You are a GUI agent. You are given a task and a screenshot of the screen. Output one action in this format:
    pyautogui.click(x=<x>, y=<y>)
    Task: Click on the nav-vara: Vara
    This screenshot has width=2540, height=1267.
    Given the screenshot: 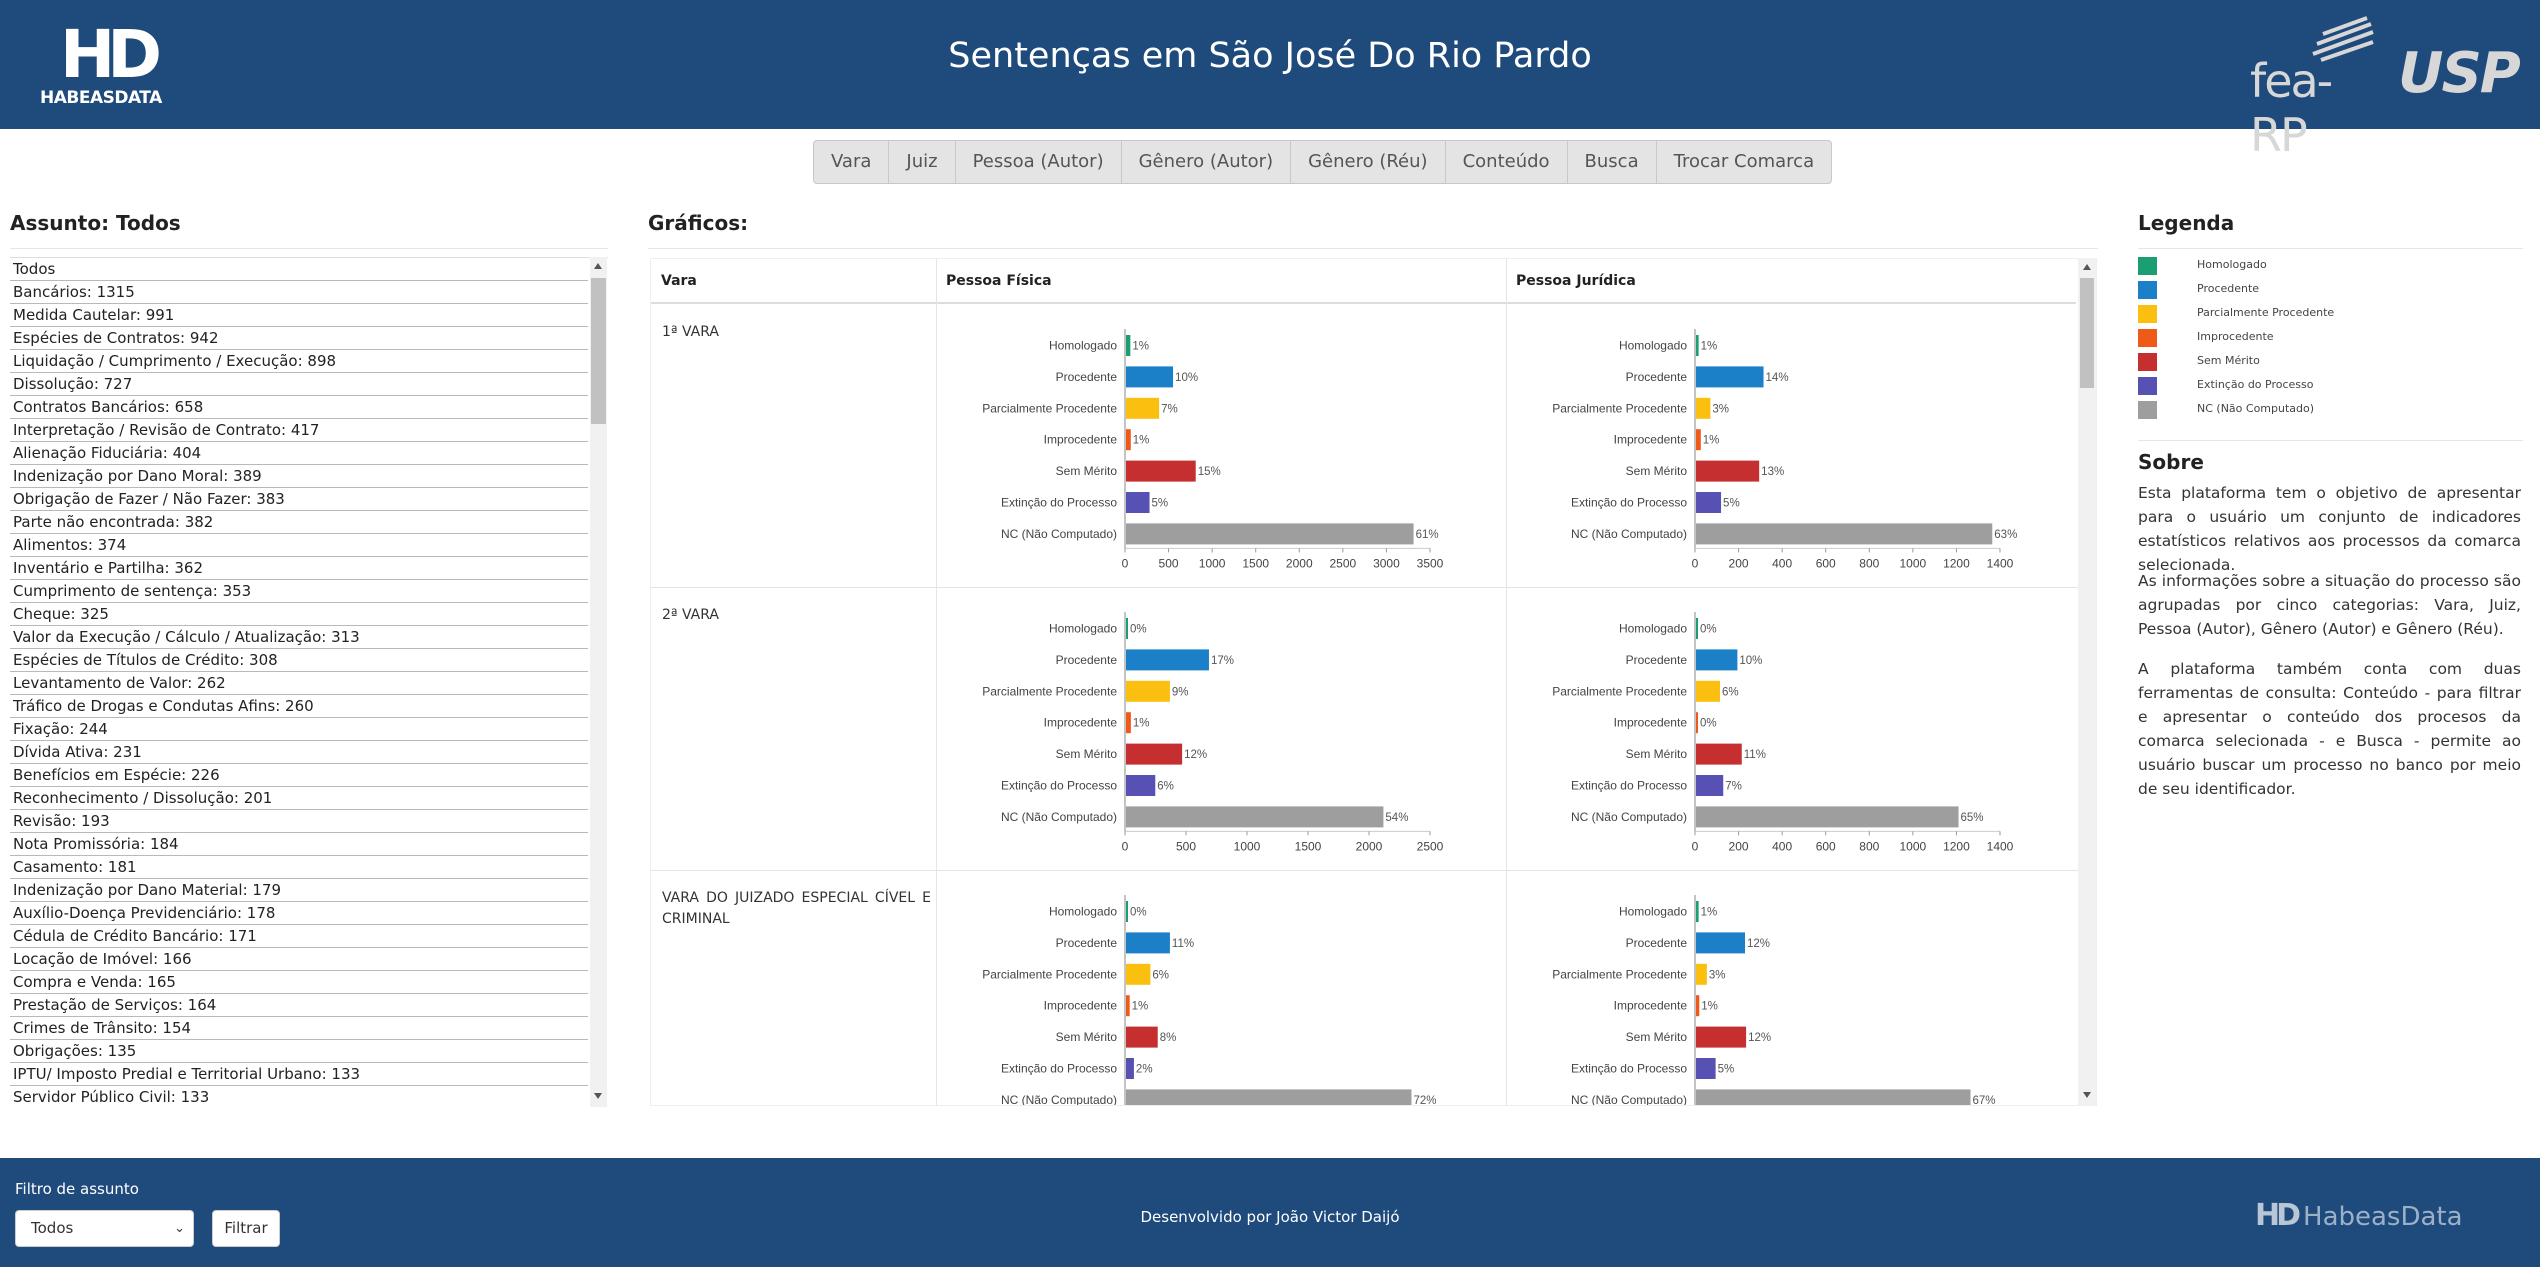 What is the action you would take?
    pyautogui.click(x=852, y=162)
    